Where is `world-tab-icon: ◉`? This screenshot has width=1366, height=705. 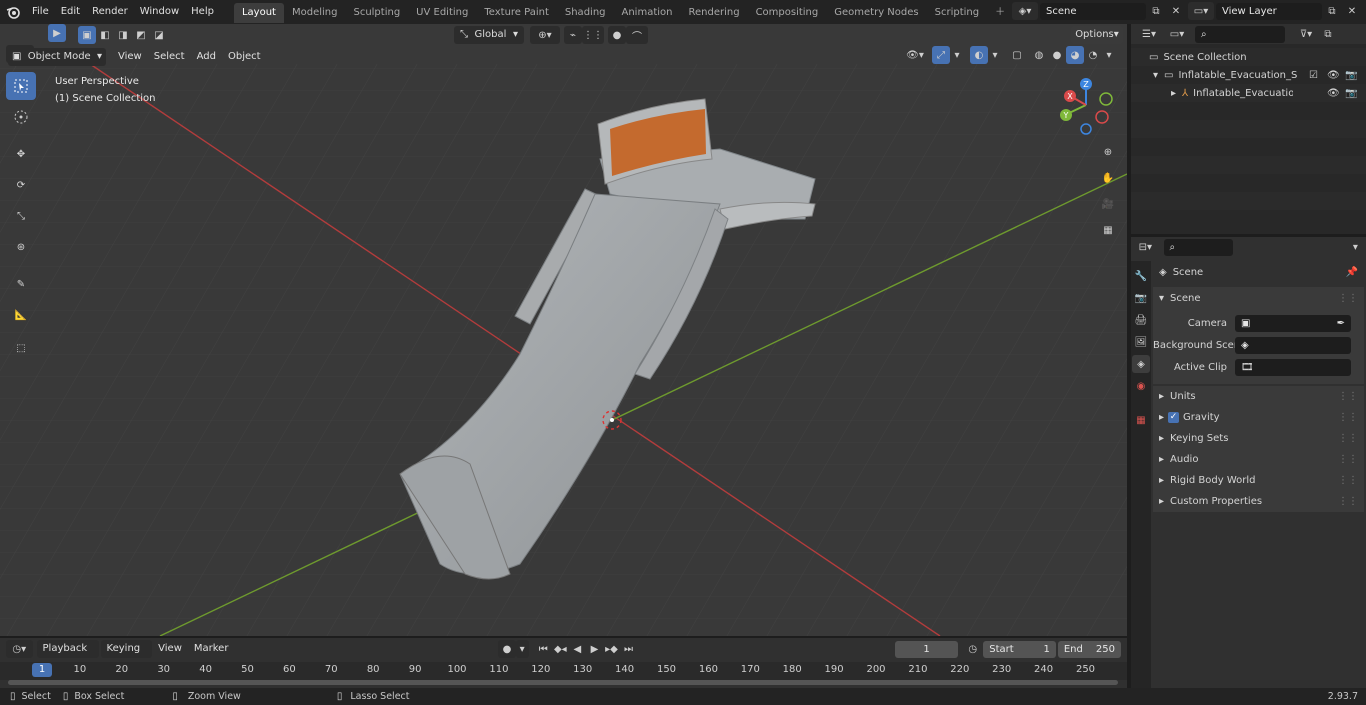
world-tab-icon: ◉ is located at coordinates (1141, 386).